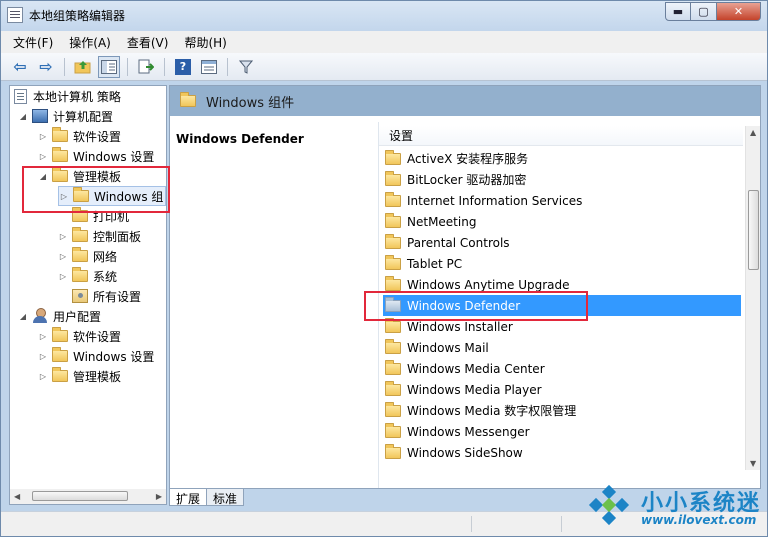 This screenshot has width=768, height=537. What do you see at coordinates (59, 316) in the screenshot?
I see `tree-item-user-config: ◢ 用户配置` at bounding box center [59, 316].